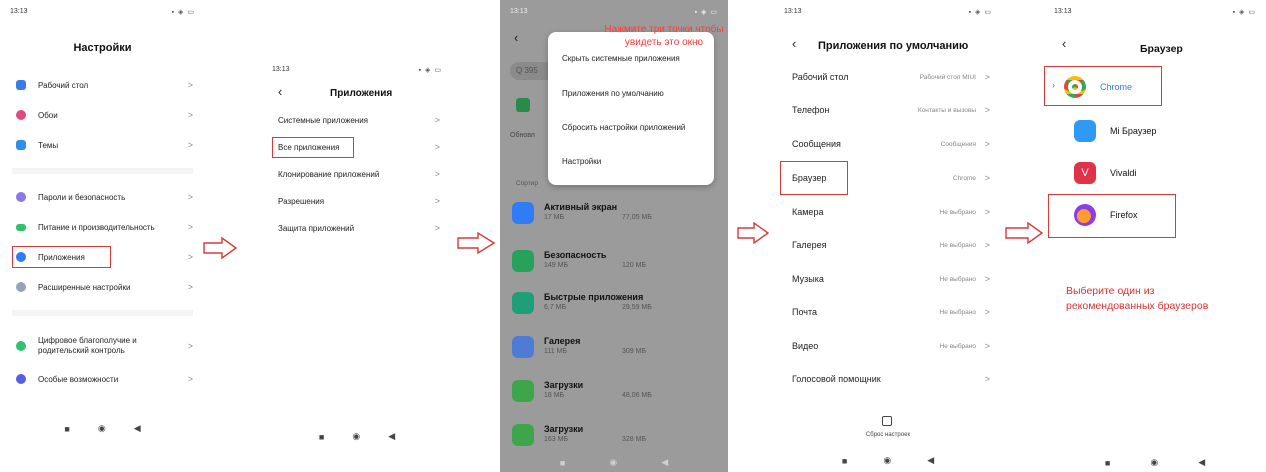 This screenshot has height=472, width=1266. Describe the element at coordinates (617, 265) in the screenshot. I see `app-row: Безопасность 149 МБ 120 МБ` at that location.